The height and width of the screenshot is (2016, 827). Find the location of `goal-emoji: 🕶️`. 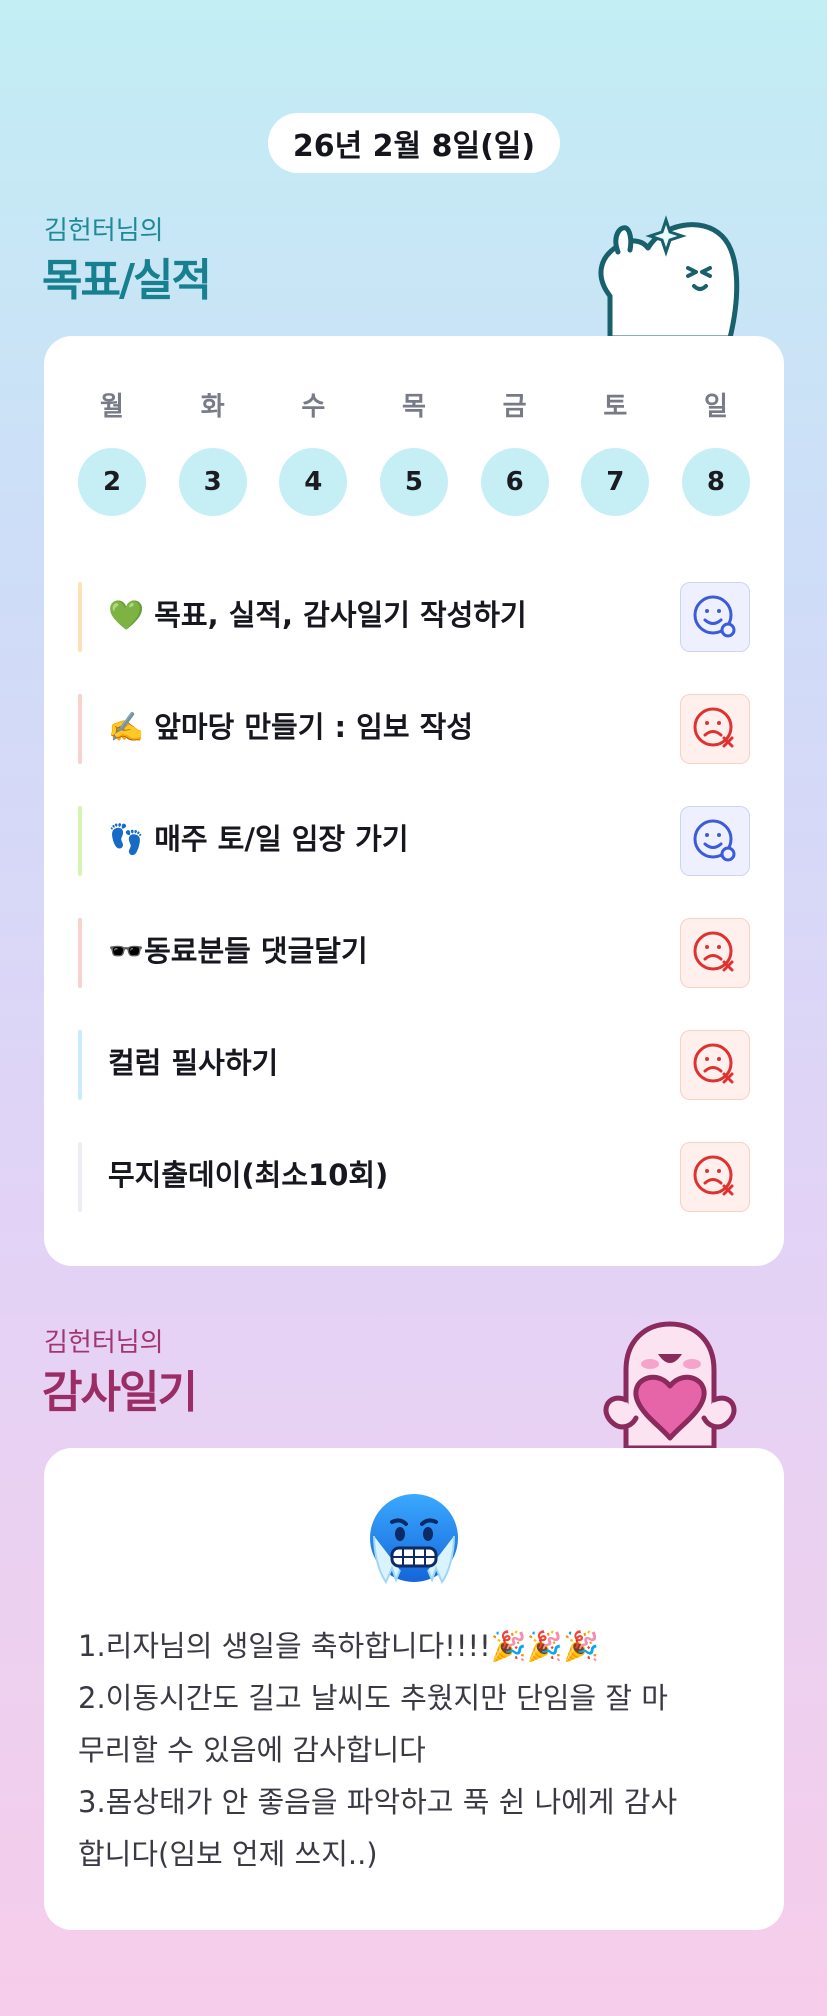

goal-emoji: 🕶️ is located at coordinates (126, 951).